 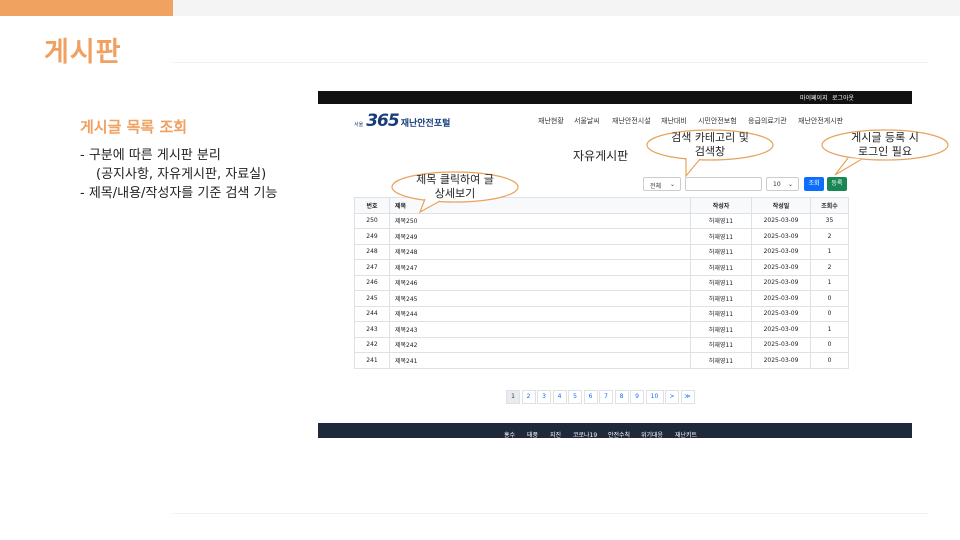 What do you see at coordinates (585, 434) in the screenshot?
I see `footer-link: 코로나19` at bounding box center [585, 434].